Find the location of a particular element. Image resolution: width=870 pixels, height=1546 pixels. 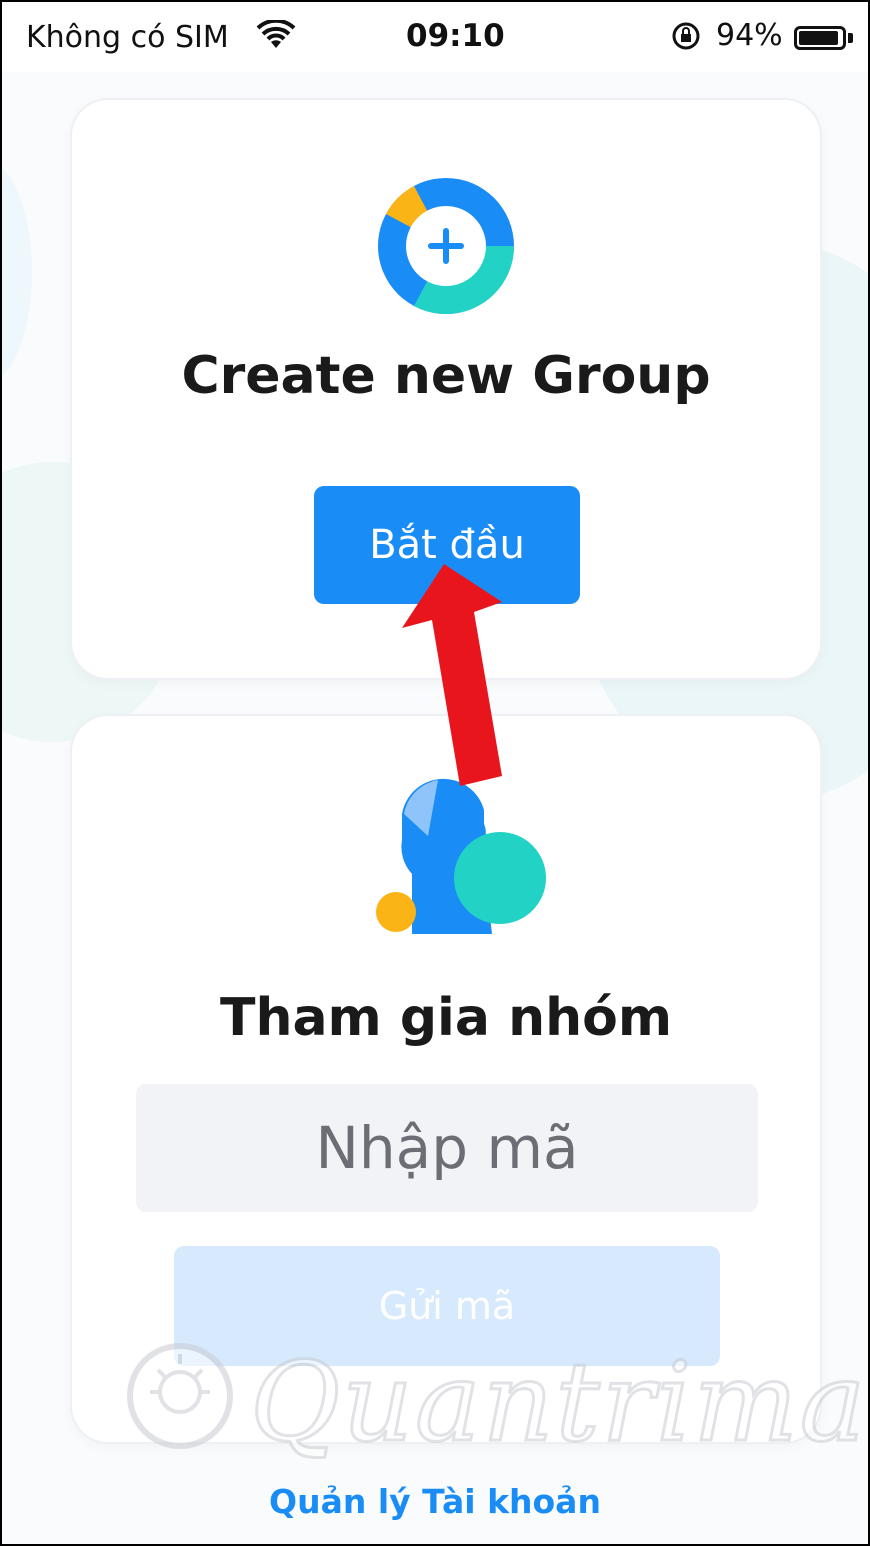

orientation-lock-icon is located at coordinates (686, 40).